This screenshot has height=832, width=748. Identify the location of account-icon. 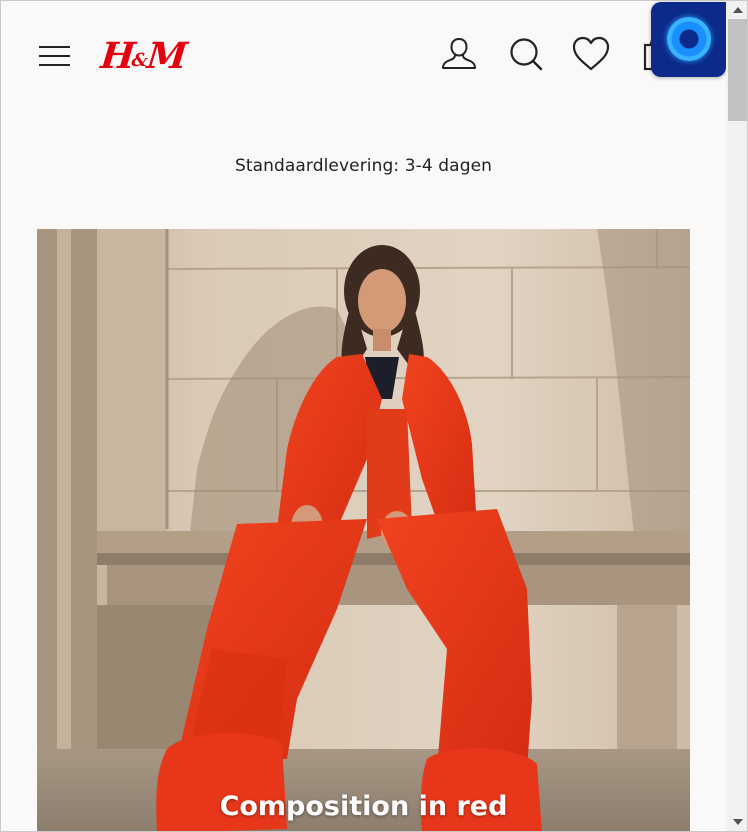
(459, 53).